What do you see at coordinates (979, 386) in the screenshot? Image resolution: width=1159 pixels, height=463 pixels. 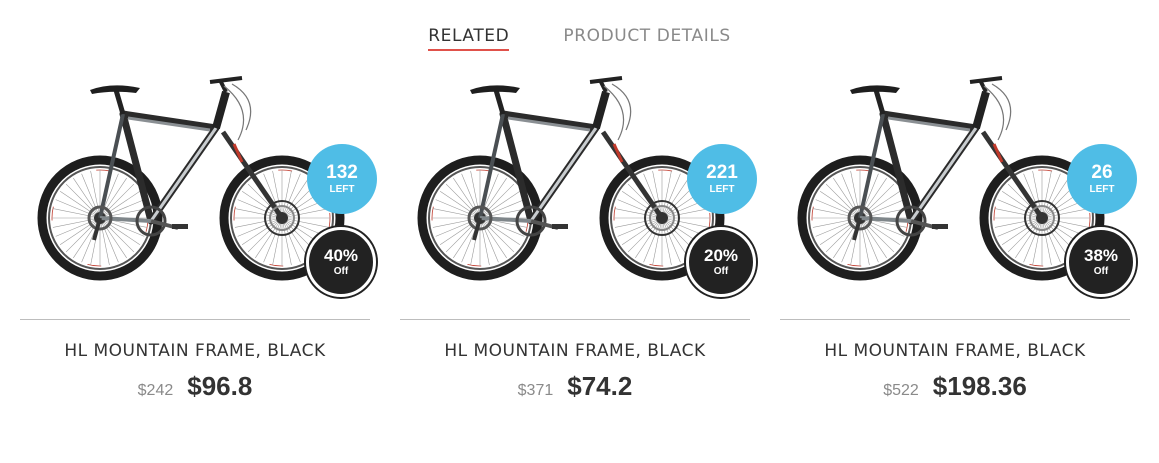 I see `sale-price: $198.36` at bounding box center [979, 386].